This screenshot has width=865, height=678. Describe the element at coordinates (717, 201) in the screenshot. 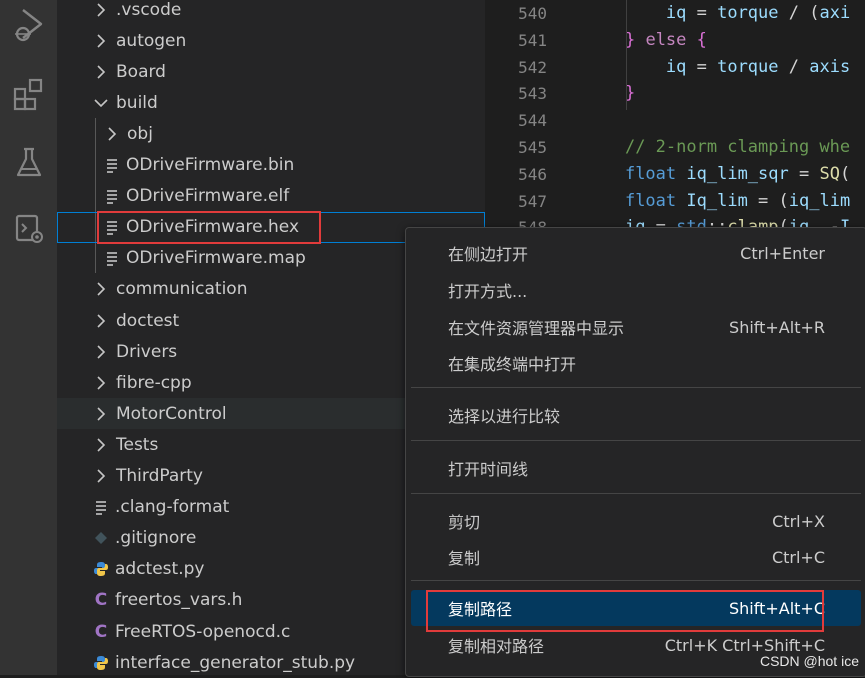

I see `code-line: float Iq_lim = (iq_lim` at that location.